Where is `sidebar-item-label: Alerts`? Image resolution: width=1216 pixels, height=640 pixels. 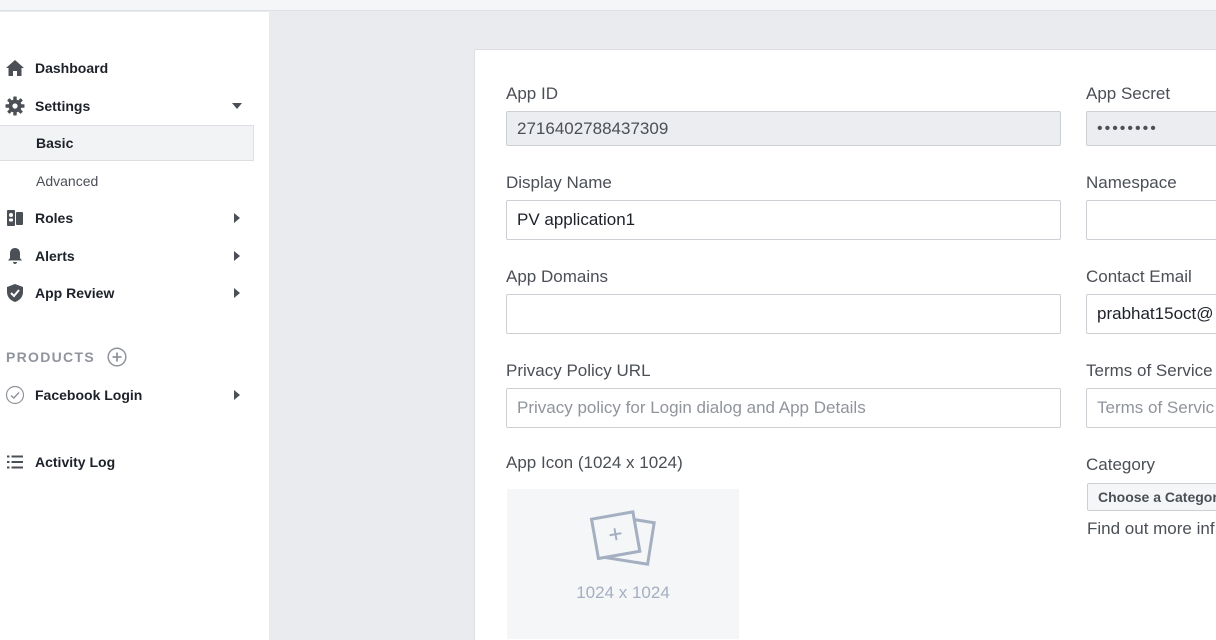 sidebar-item-label: Alerts is located at coordinates (55, 256).